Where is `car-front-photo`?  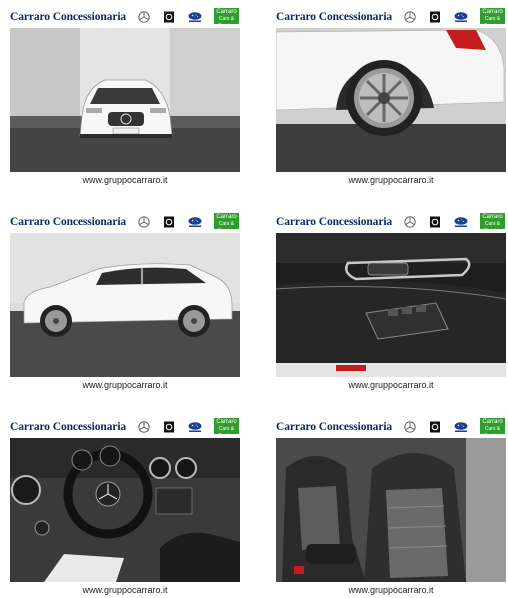
car-front-photo is located at coordinates (125, 100).